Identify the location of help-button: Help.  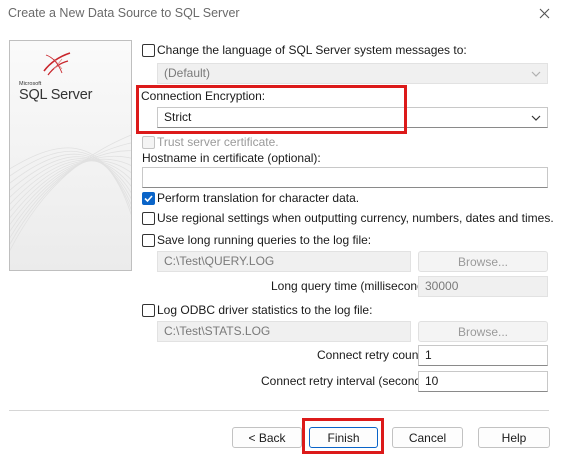
(514, 437).